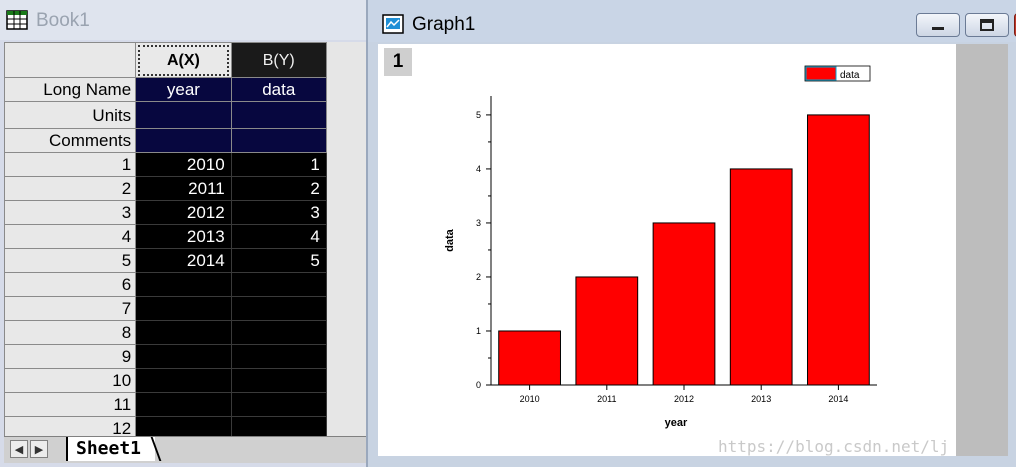 This screenshot has height=467, width=1016. What do you see at coordinates (478, 223) in the screenshot?
I see `y-tick-label: 3` at bounding box center [478, 223].